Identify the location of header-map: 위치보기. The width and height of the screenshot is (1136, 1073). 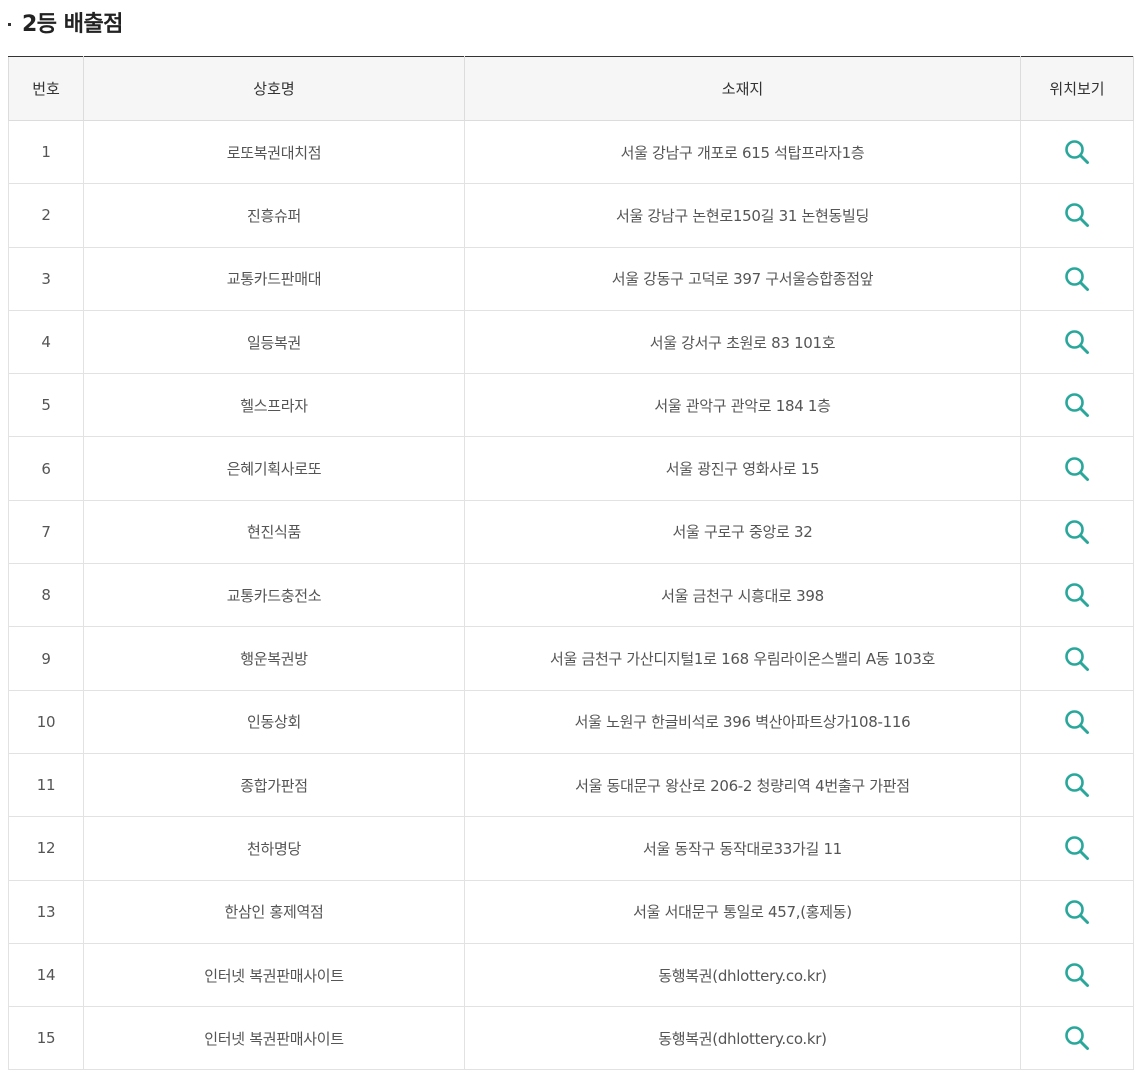
(1077, 88).